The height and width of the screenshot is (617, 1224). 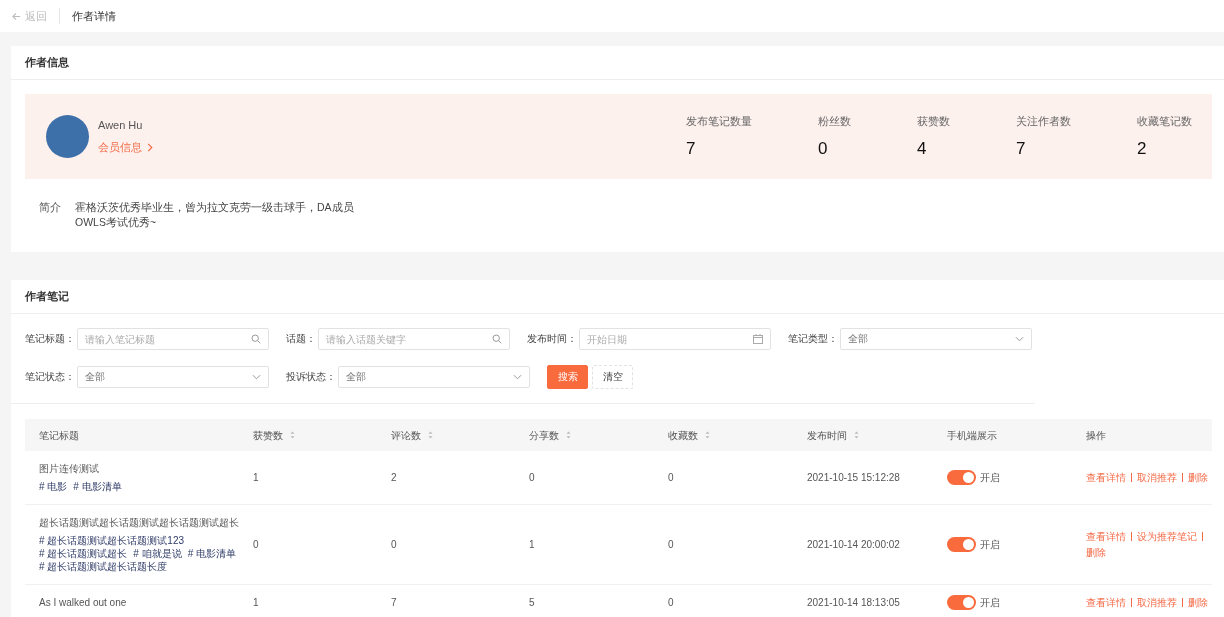 I want to click on column-header: 收藏数, so click(x=683, y=435).